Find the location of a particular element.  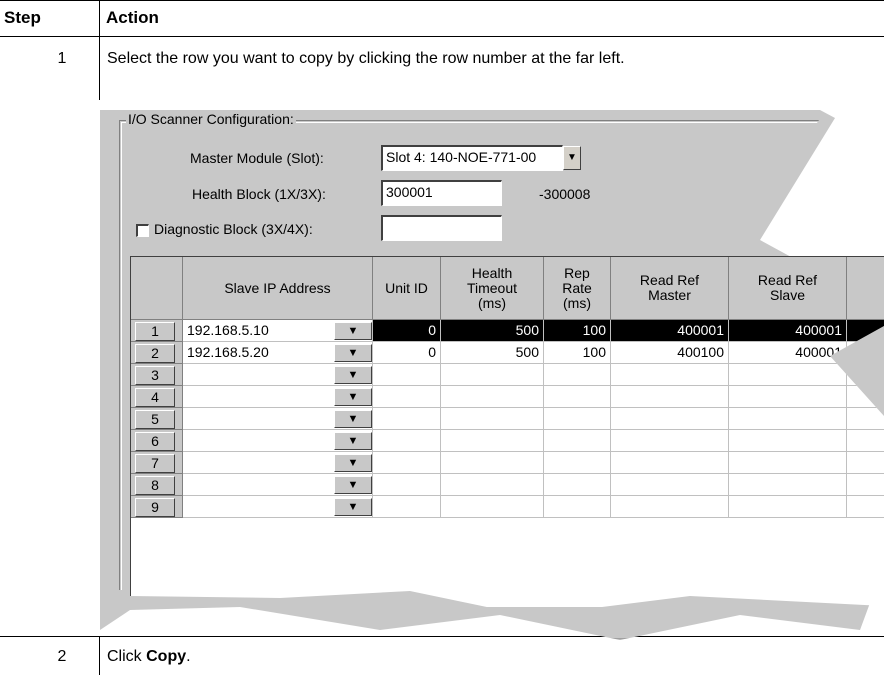

table-header-divider is located at coordinates (442, 36).